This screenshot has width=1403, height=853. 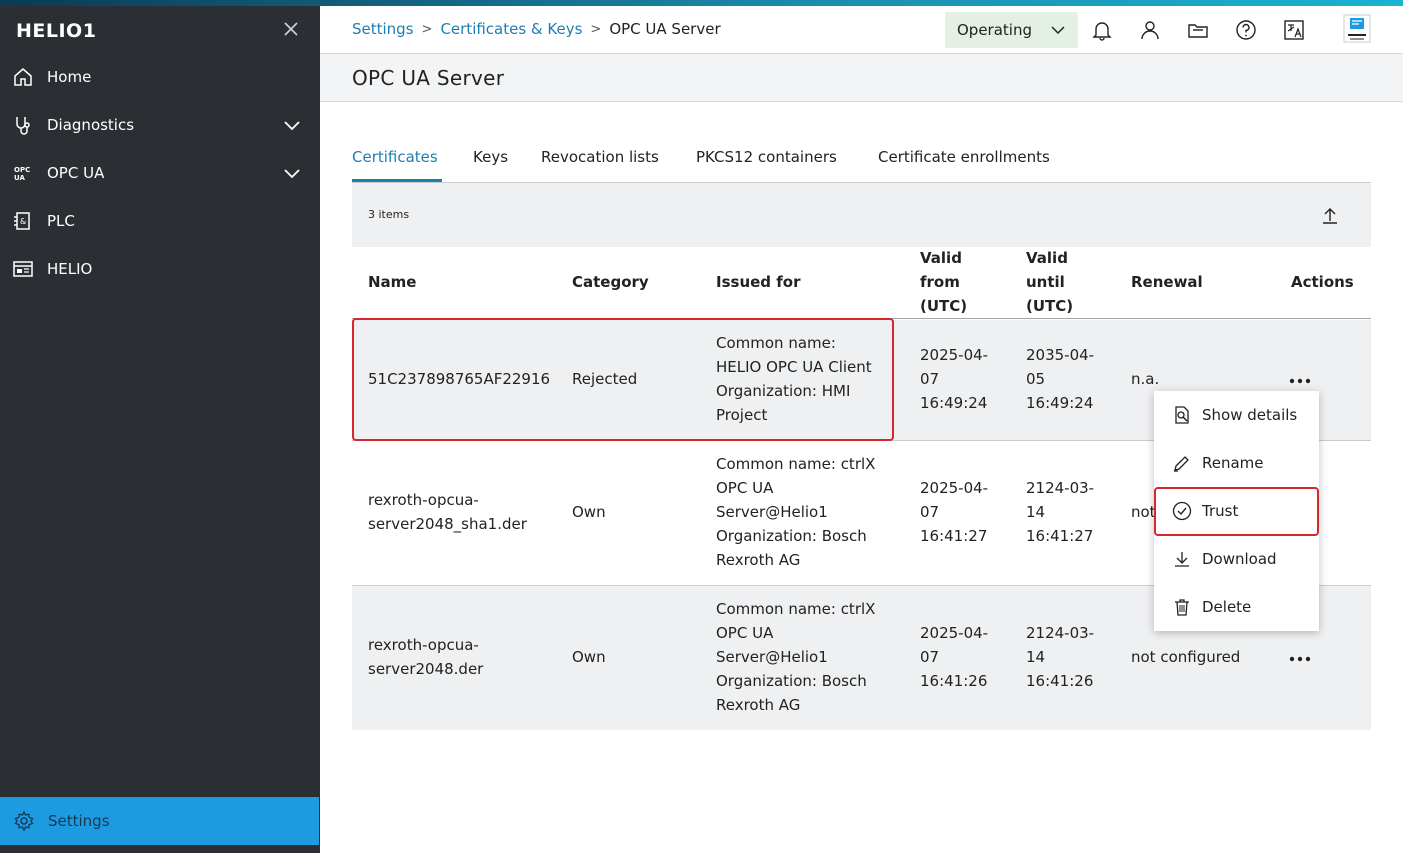 What do you see at coordinates (159, 821) in the screenshot?
I see `sidebar-item-settings: Settings` at bounding box center [159, 821].